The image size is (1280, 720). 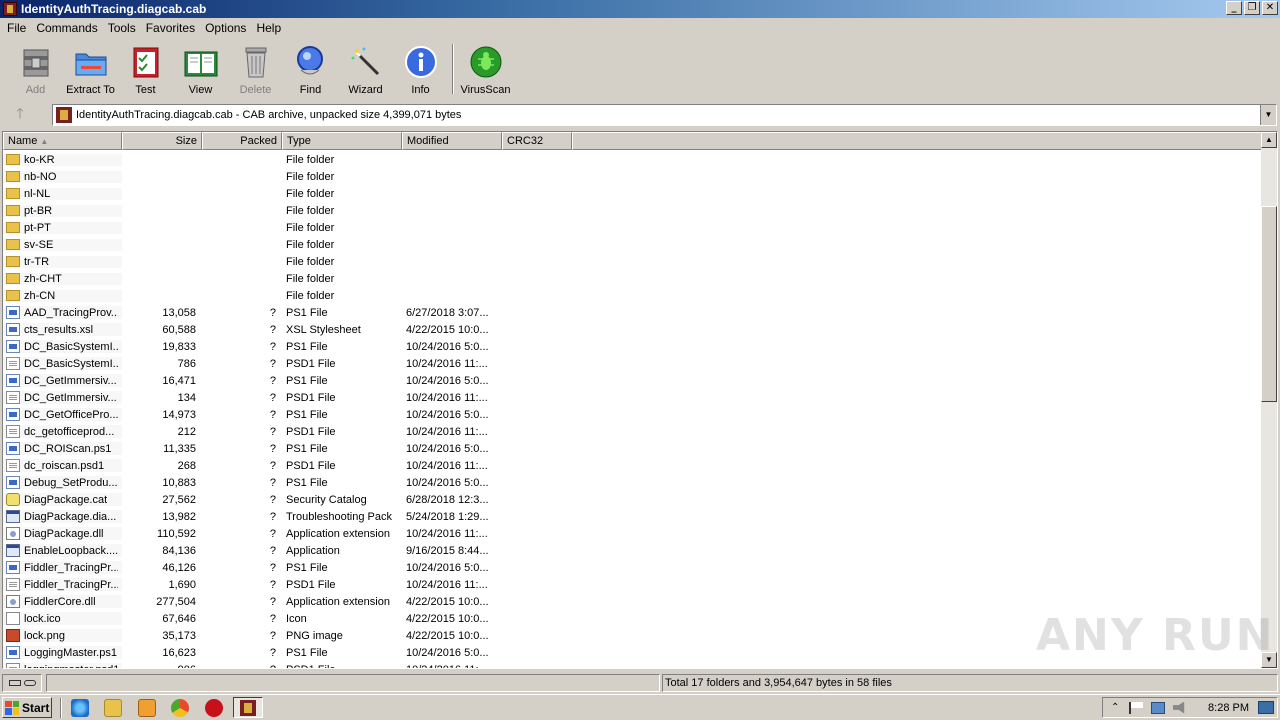 What do you see at coordinates (633, 210) in the screenshot?
I see `table-row: pt-BR File folder` at bounding box center [633, 210].